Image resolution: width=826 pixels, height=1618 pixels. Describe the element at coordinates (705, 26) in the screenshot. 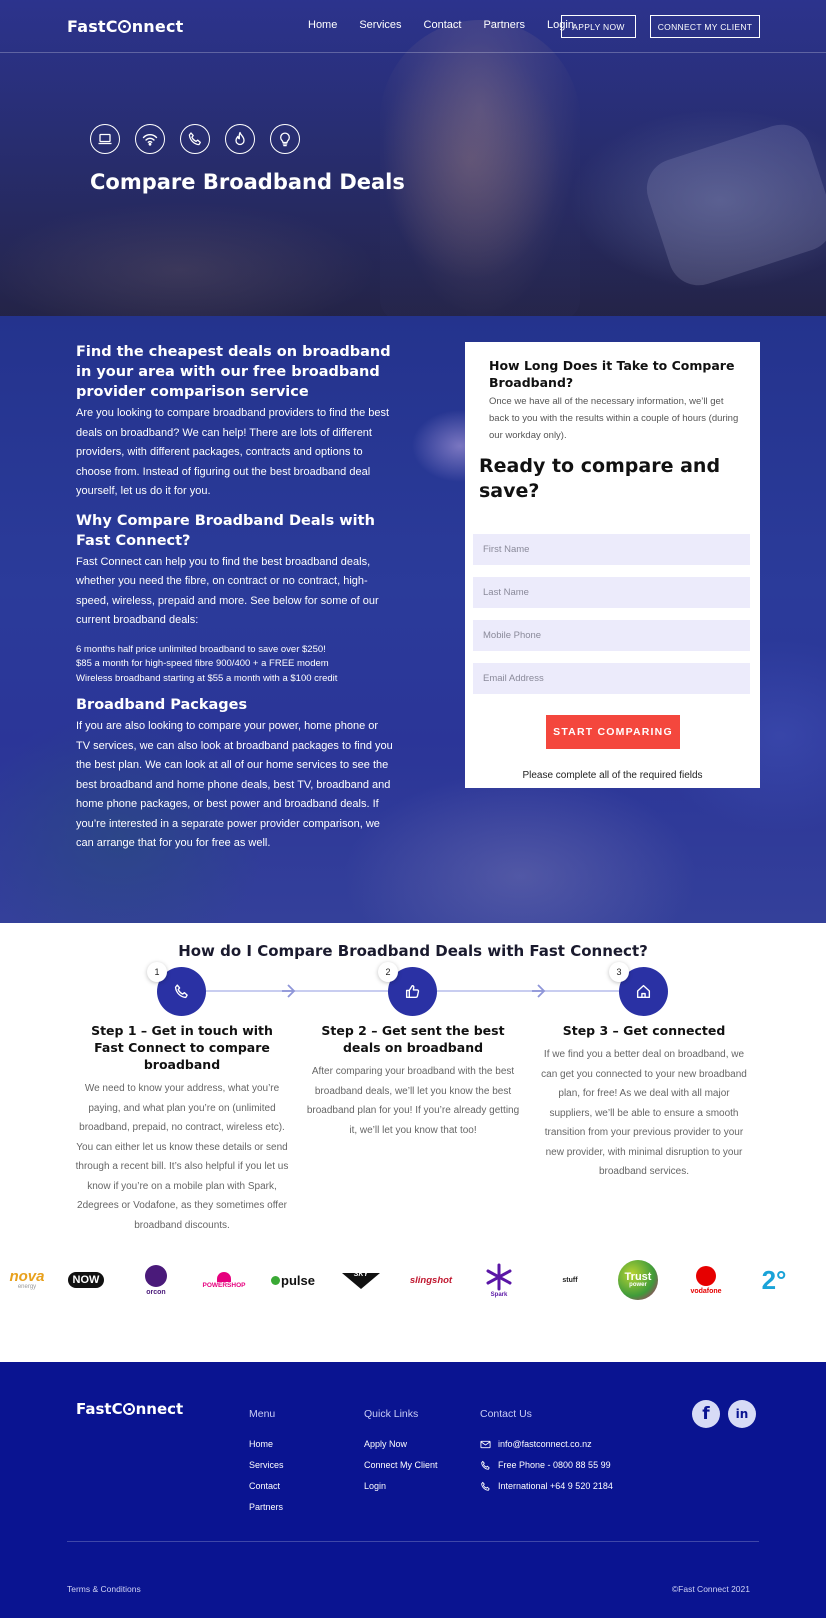

I see `connect-my-client-button: CONNECT MY CLIENT` at that location.